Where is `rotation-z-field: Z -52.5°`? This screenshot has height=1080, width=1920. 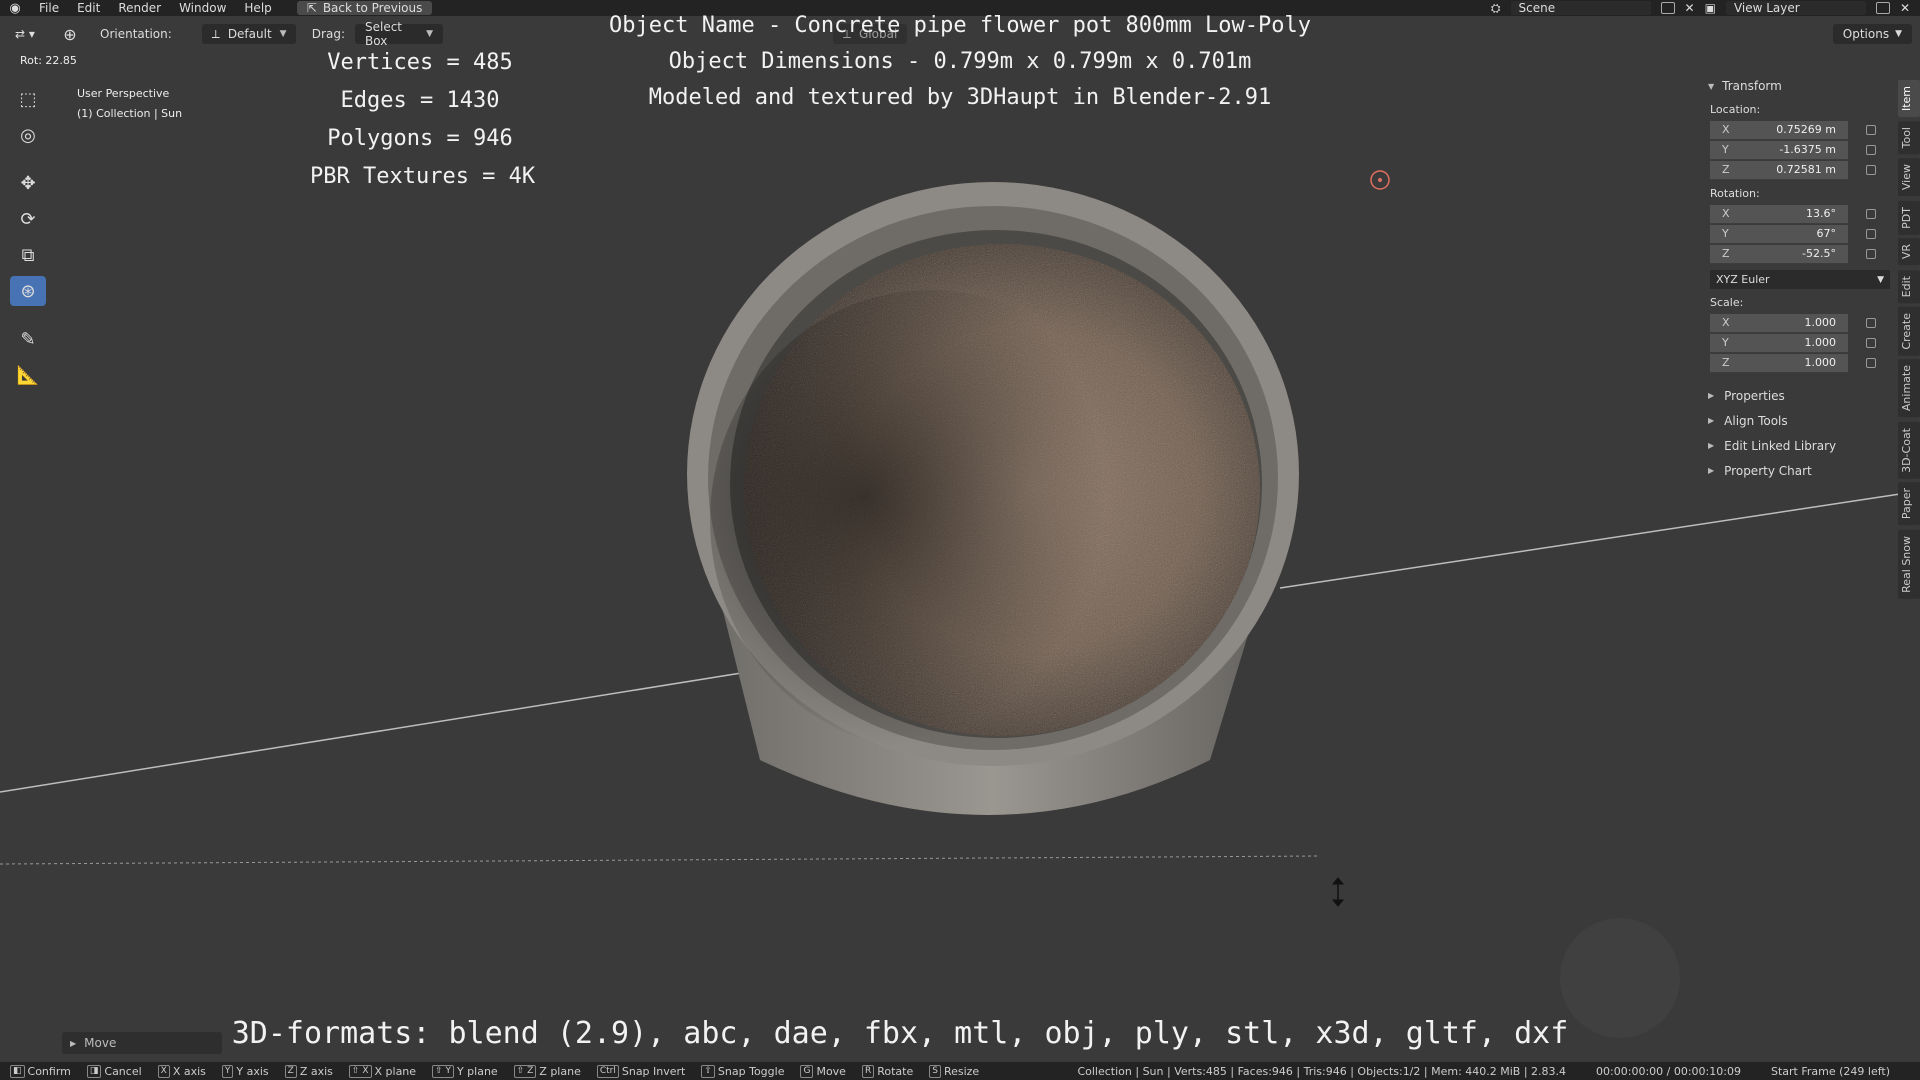
rotation-z-field: Z -52.5° is located at coordinates (1779, 254).